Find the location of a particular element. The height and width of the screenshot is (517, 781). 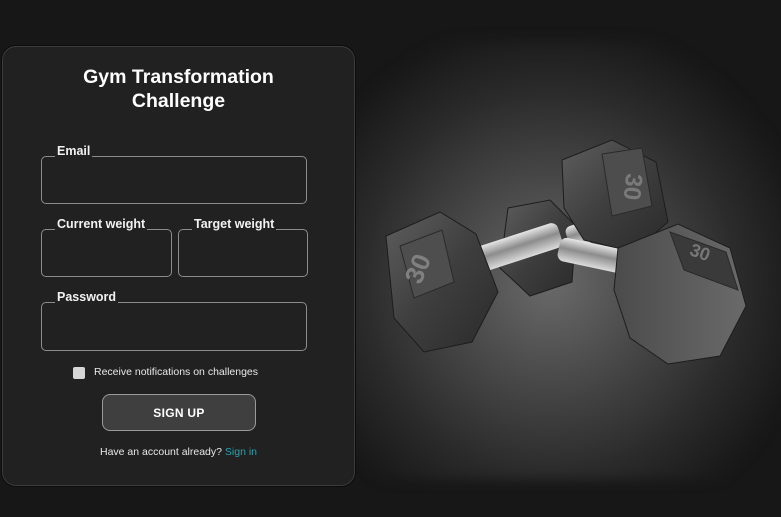

sign-up-button: SIGN UP is located at coordinates (179, 412).